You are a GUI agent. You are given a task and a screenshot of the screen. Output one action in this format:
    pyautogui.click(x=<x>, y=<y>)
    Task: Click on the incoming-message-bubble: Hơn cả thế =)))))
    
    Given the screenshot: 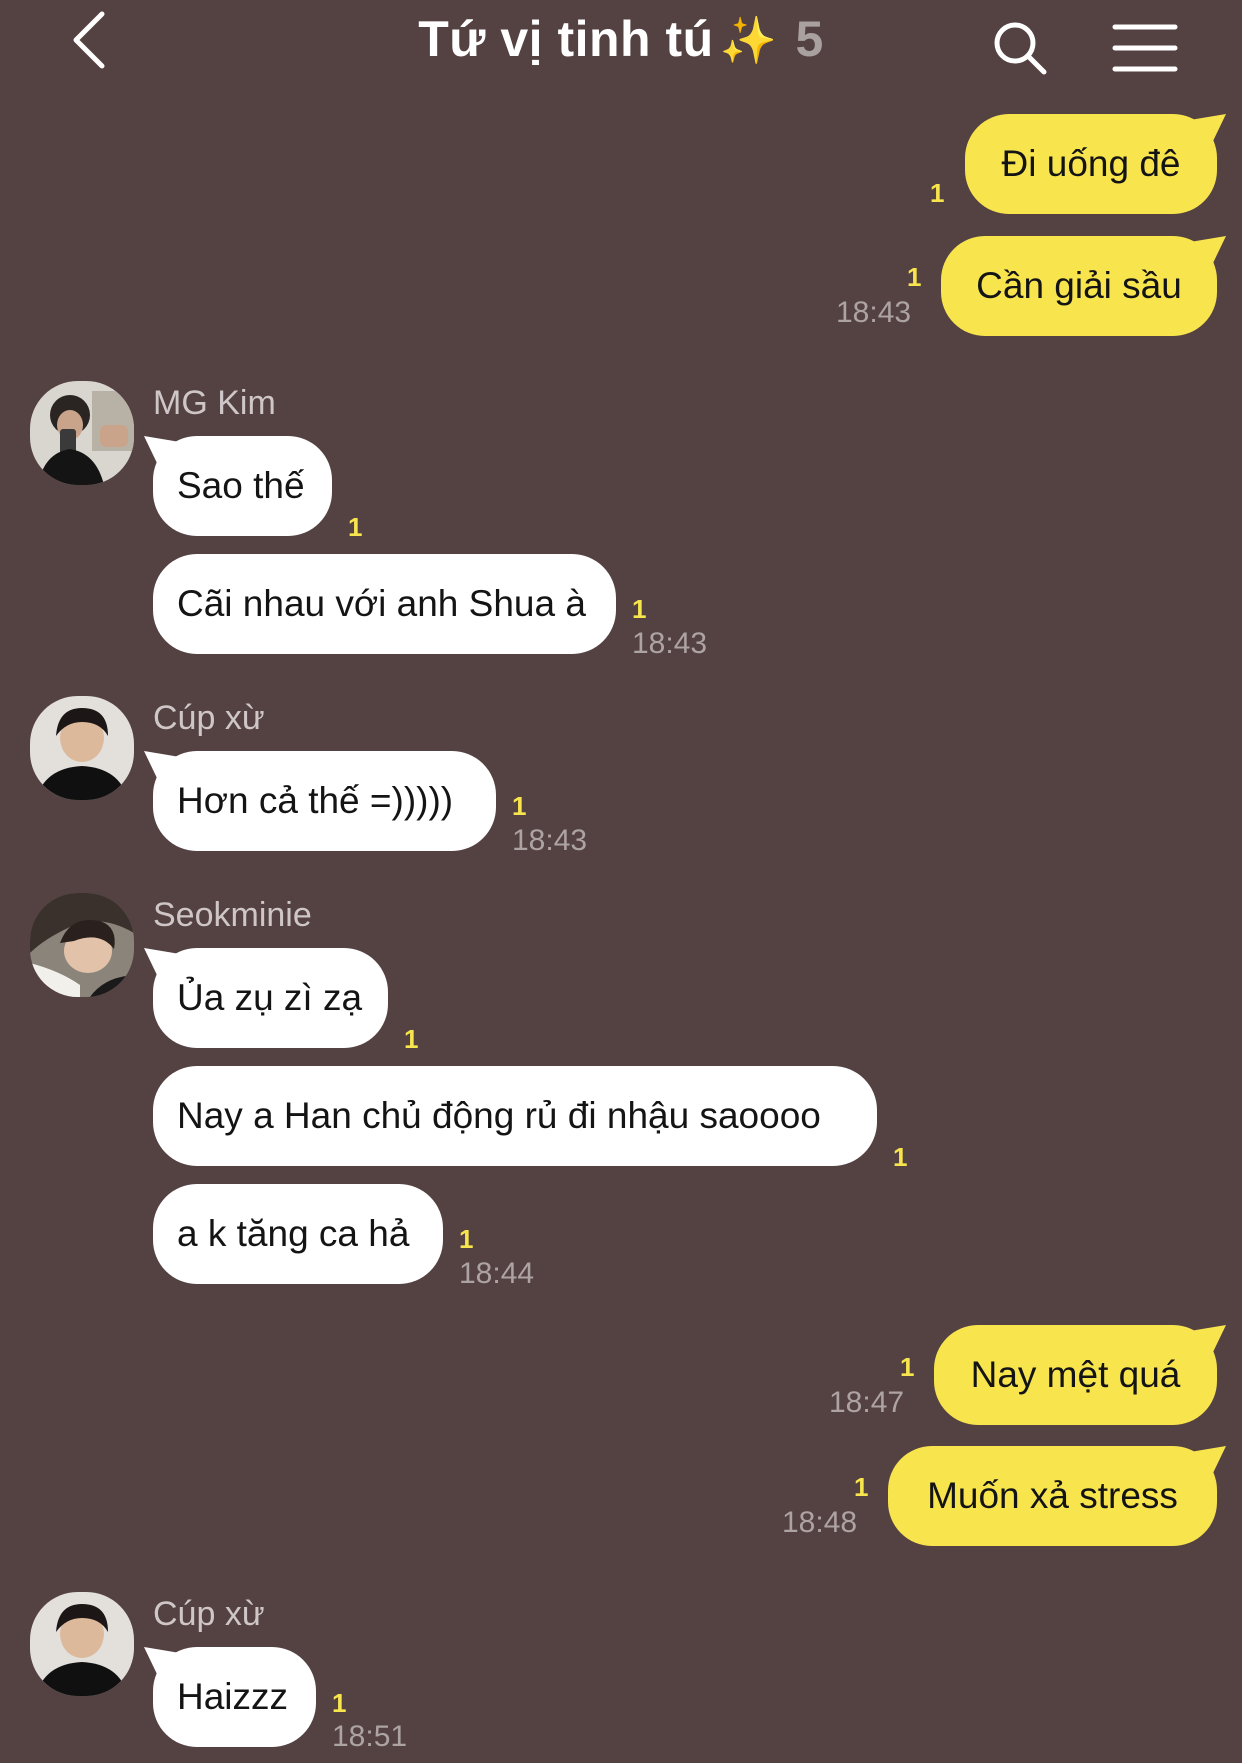 What is the action you would take?
    pyautogui.click(x=324, y=801)
    